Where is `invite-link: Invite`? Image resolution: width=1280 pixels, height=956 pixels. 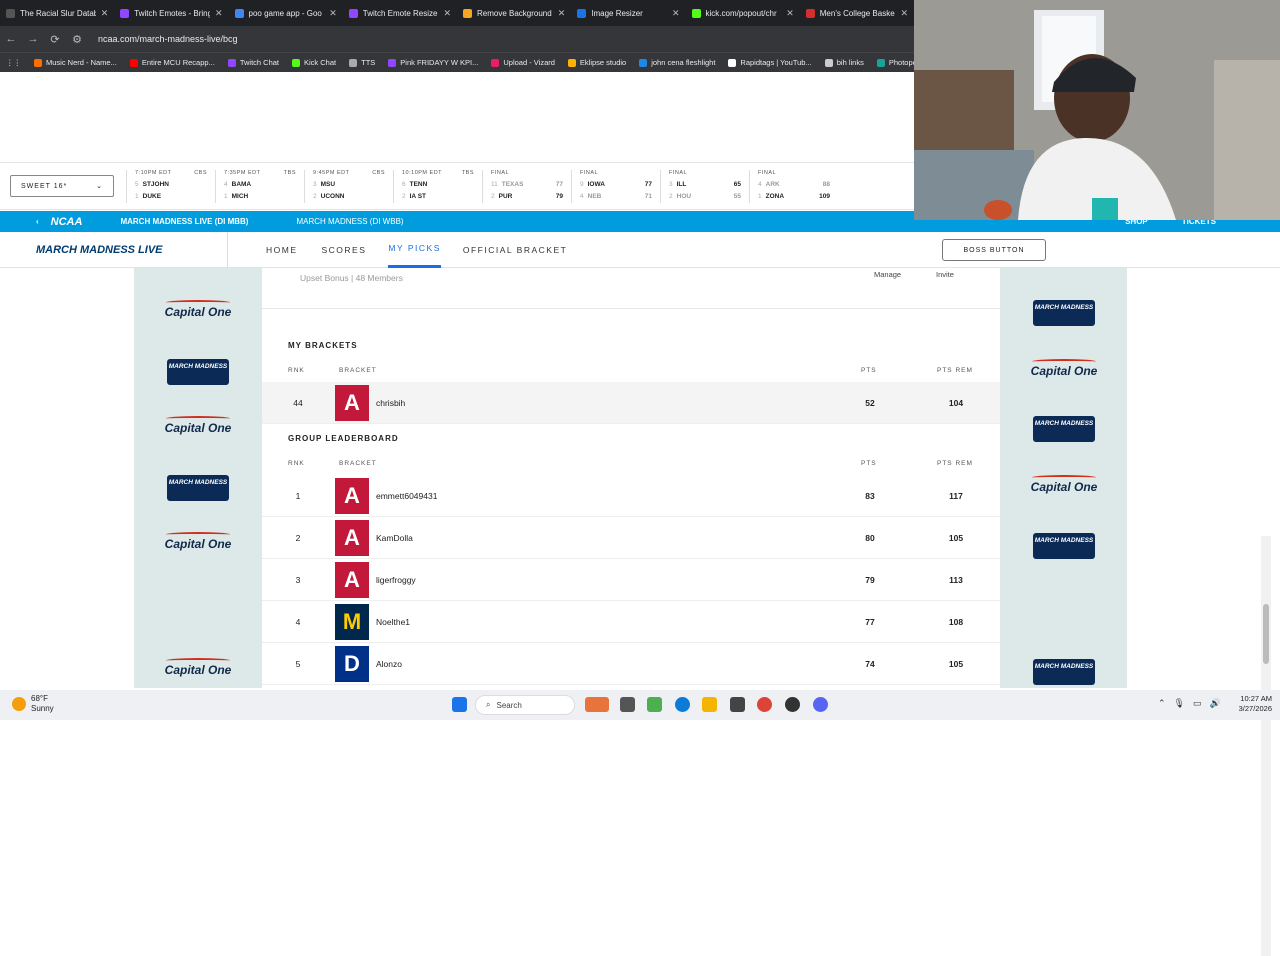
invite-link: Invite is located at coordinates (945, 274).